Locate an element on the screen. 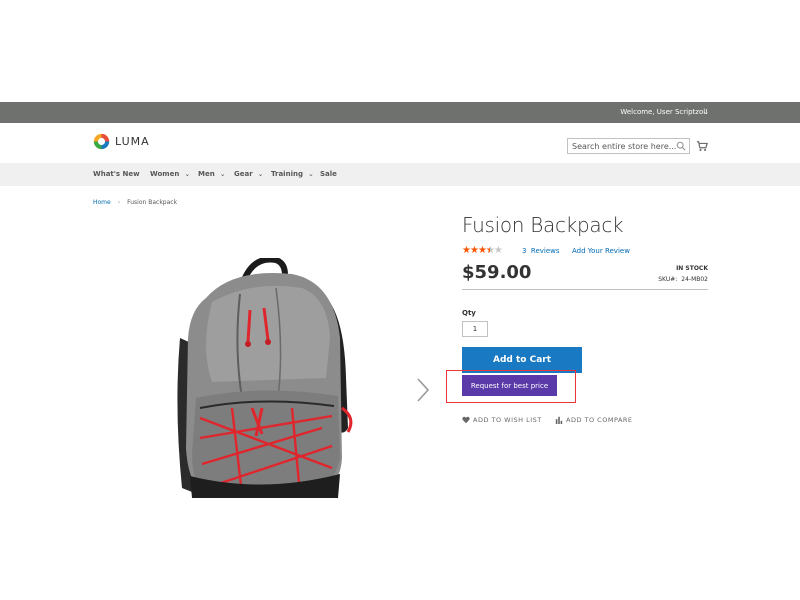 The width and height of the screenshot is (800, 600). add-review-link: Add Your Review is located at coordinates (601, 251).